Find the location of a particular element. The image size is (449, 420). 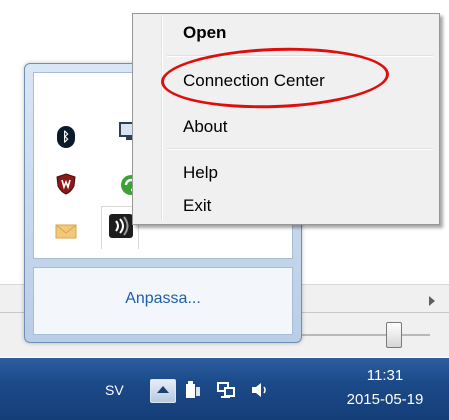

security-shield-icon is located at coordinates (66, 184).